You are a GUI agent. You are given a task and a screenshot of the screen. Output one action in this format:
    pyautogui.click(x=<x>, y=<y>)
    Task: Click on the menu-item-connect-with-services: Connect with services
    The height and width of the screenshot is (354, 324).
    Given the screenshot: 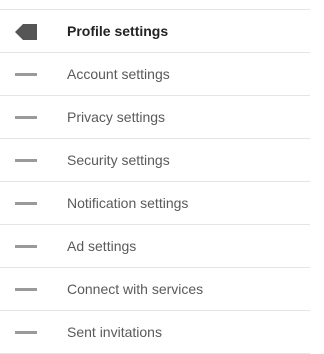 What is the action you would take?
    pyautogui.click(x=155, y=289)
    